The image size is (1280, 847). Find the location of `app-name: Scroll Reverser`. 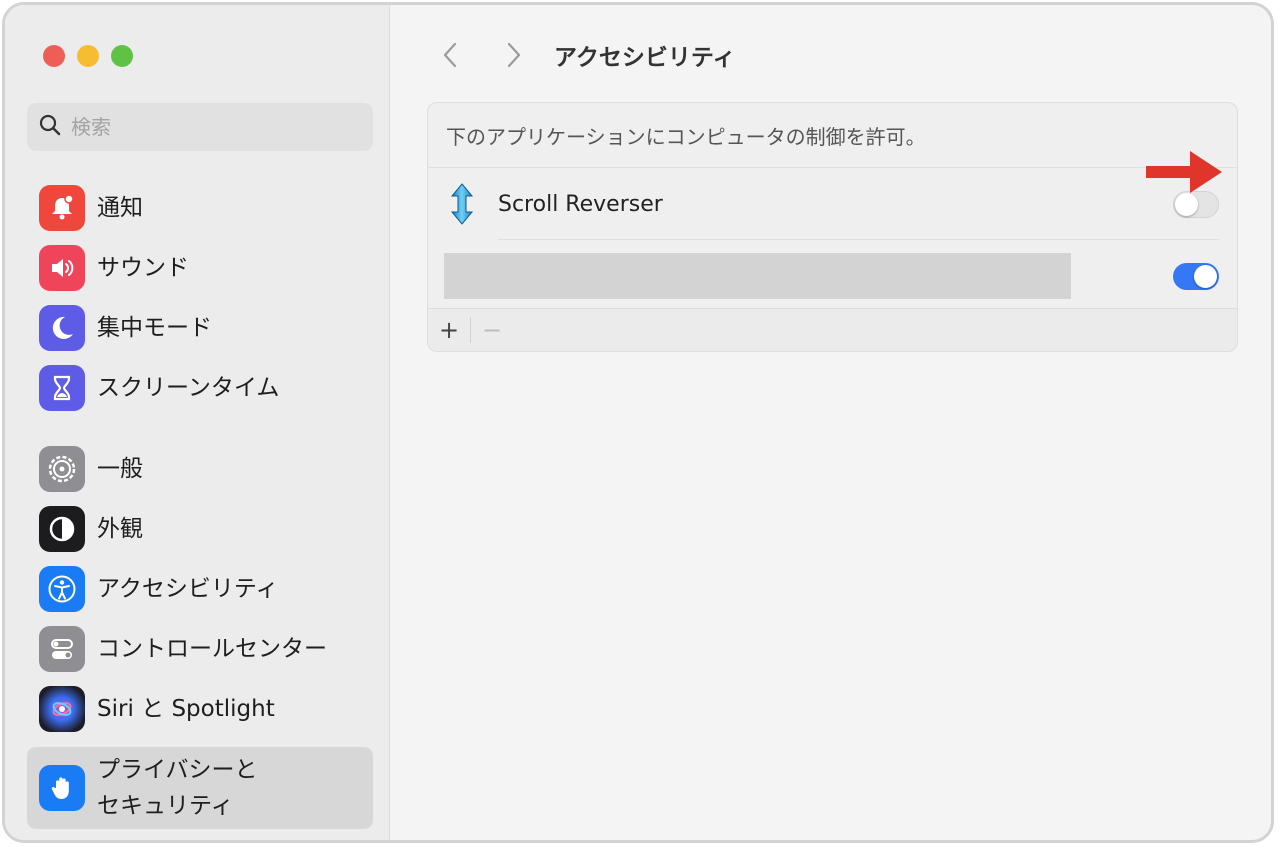

app-name: Scroll Reverser is located at coordinates (580, 204).